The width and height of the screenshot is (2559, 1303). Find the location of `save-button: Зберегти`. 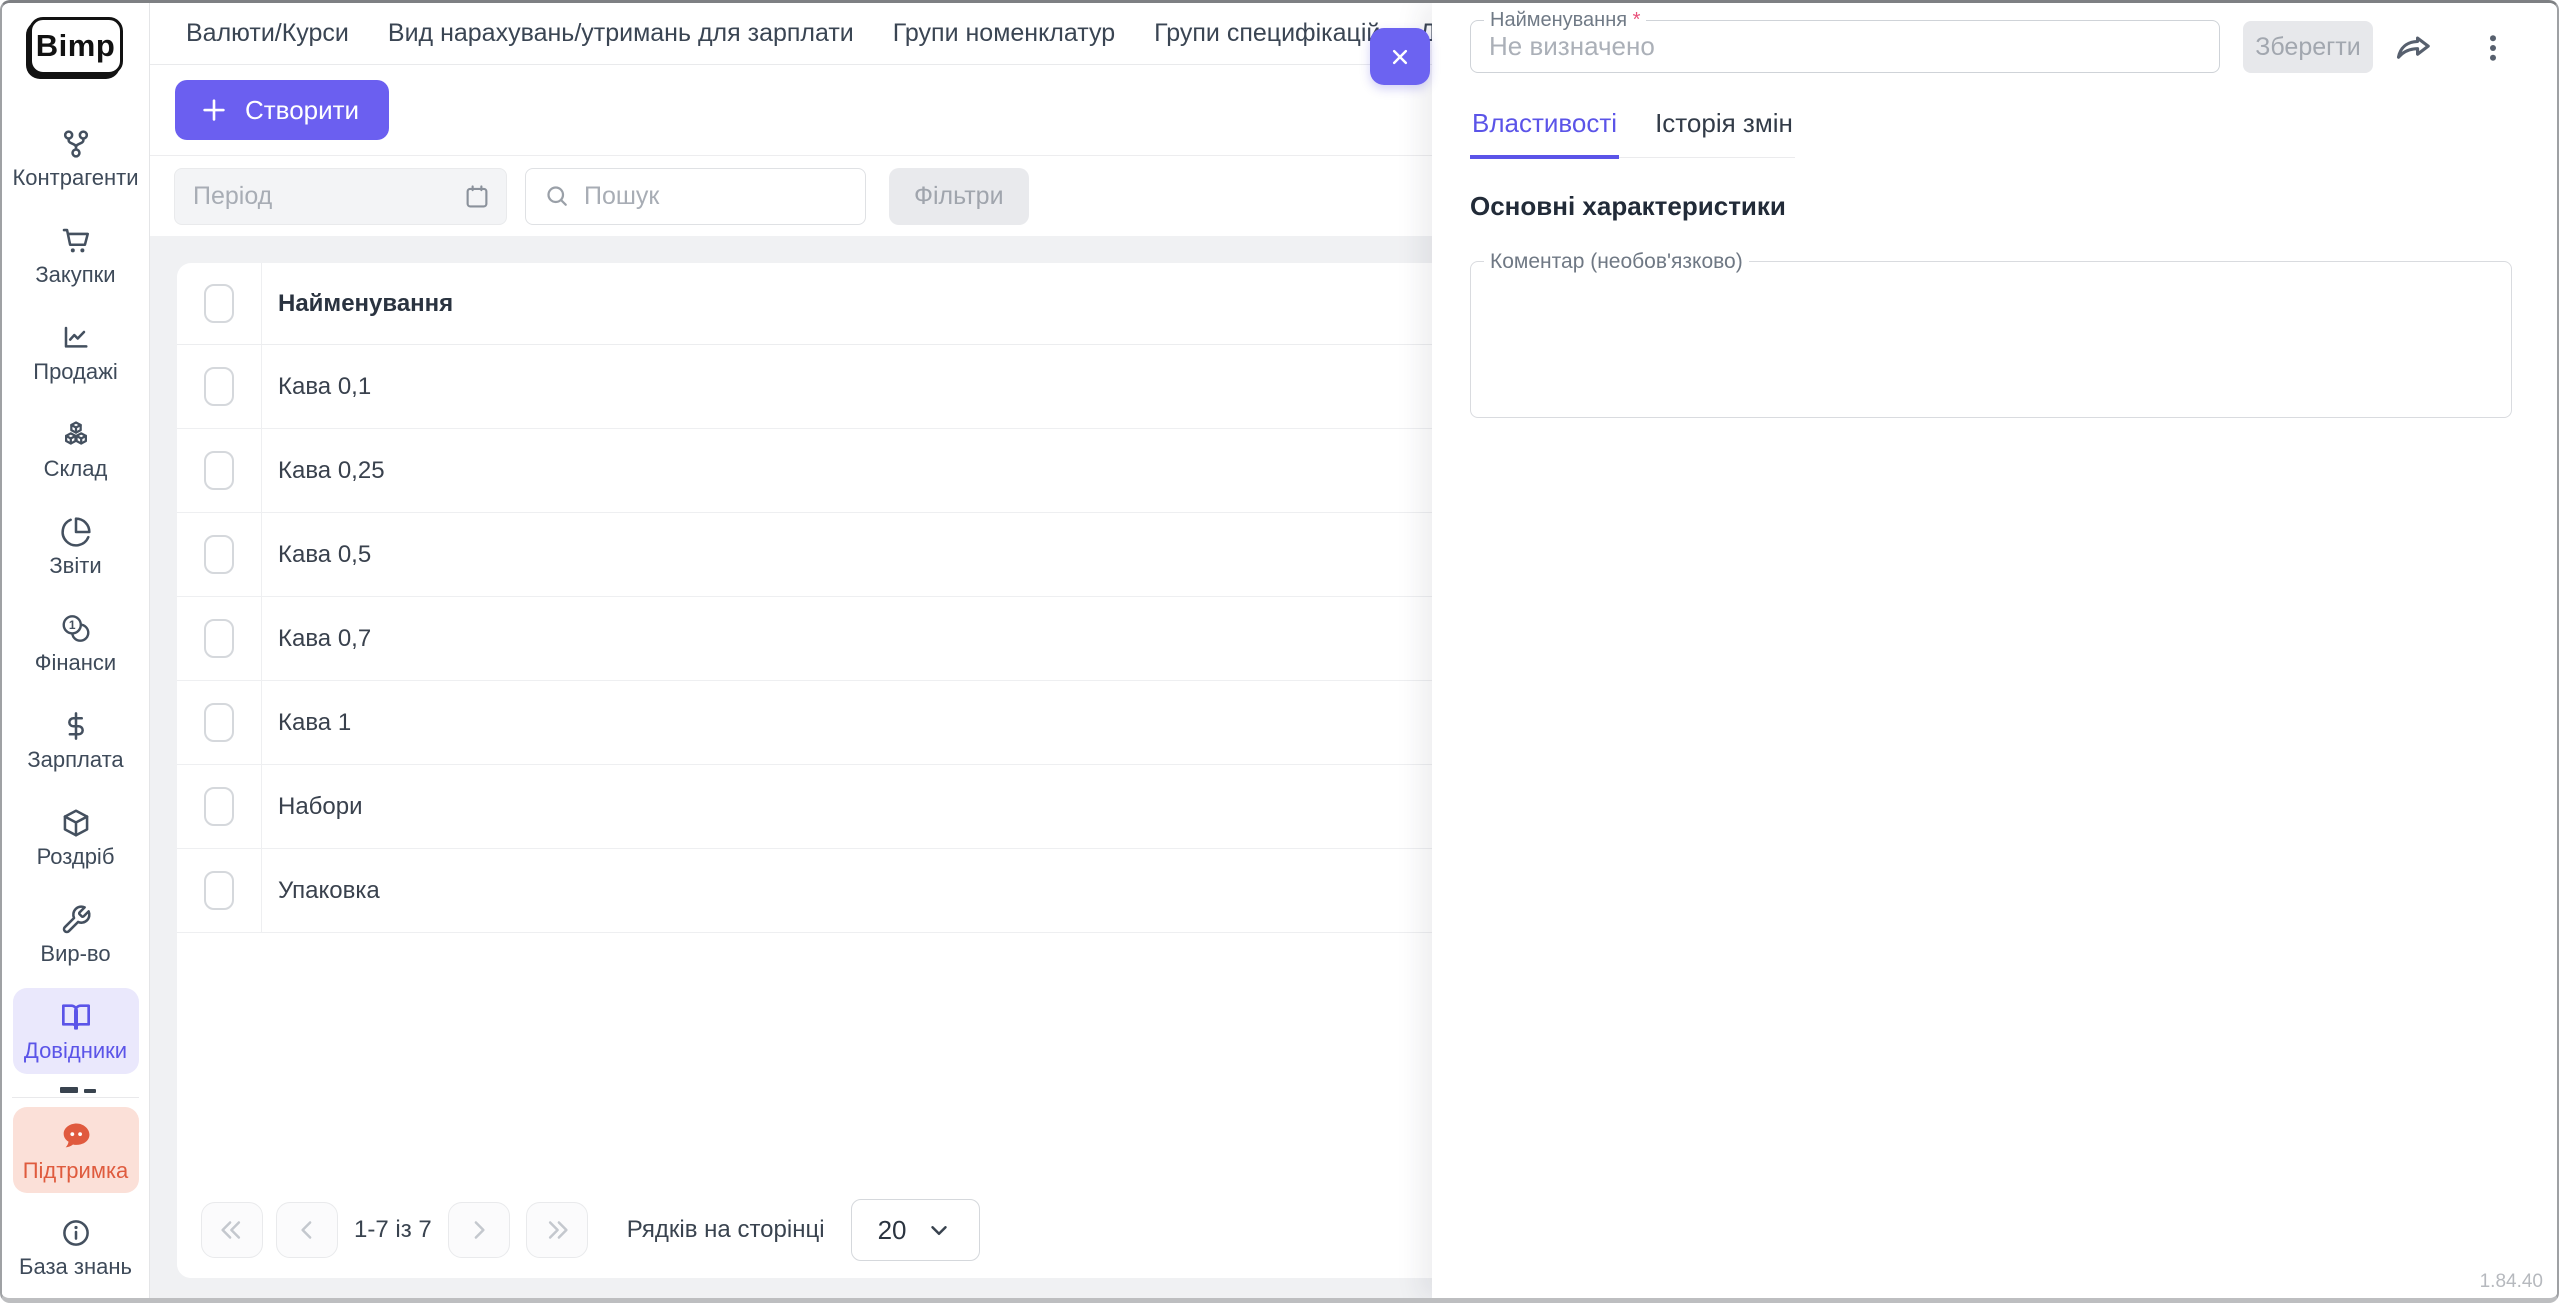

save-button: Зберегти is located at coordinates (2308, 47).